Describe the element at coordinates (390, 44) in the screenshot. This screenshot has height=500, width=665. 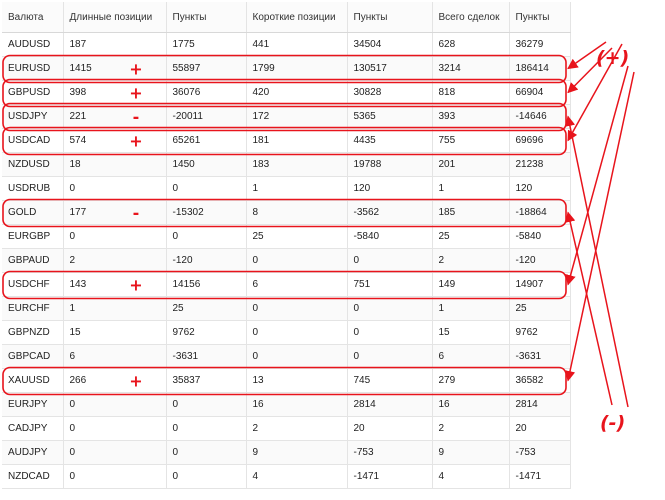
I see `cell-short-points: 34504` at that location.